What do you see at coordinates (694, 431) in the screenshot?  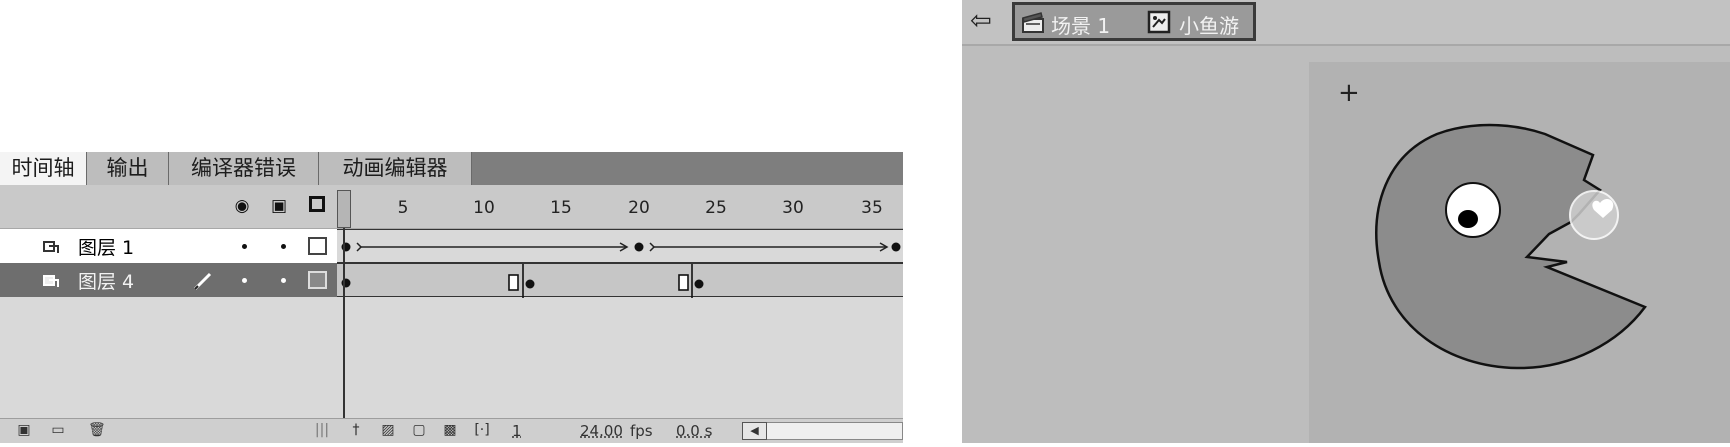 I see `elapsed-time: 0.0 s` at bounding box center [694, 431].